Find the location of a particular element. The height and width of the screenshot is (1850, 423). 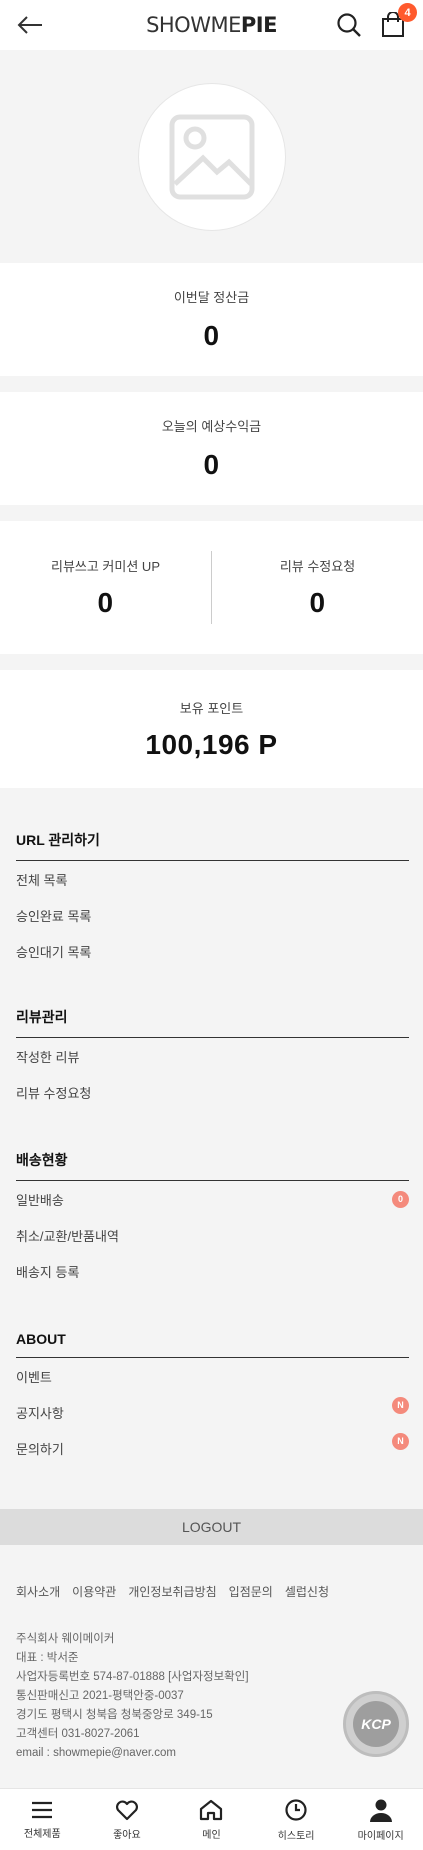

url-management-section: URL 관리하기 전체 목록 승인완료 목록 승인대기 목록 is located at coordinates (212, 899).